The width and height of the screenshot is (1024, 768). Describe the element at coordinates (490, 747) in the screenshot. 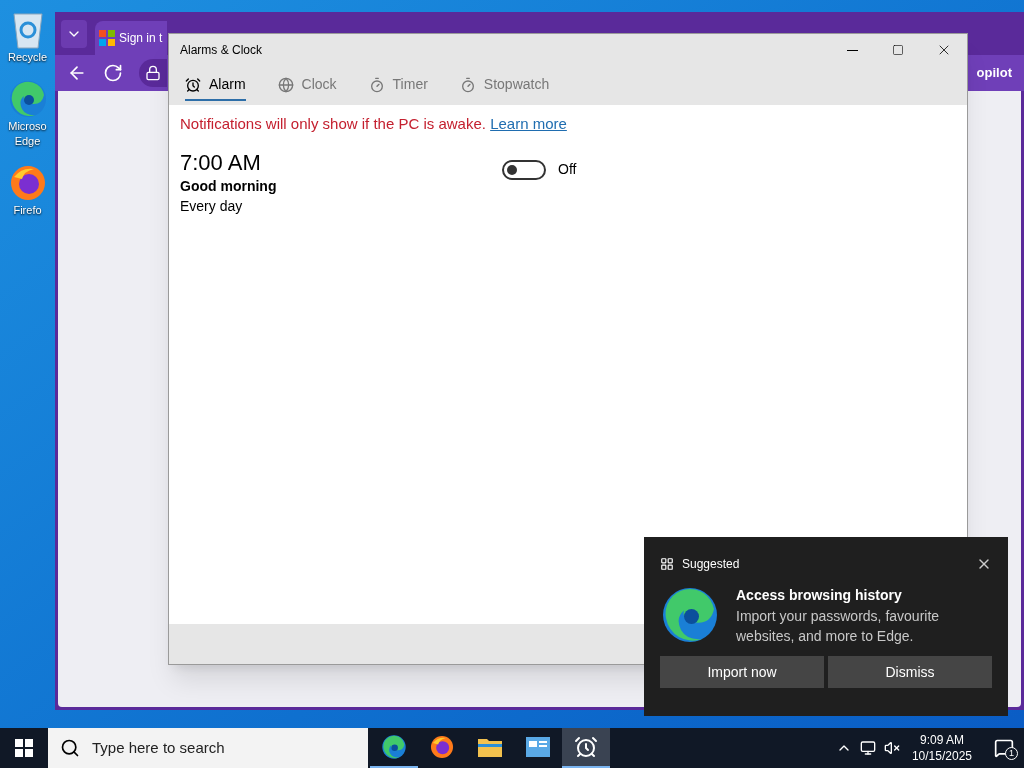

I see `folder-icon` at that location.